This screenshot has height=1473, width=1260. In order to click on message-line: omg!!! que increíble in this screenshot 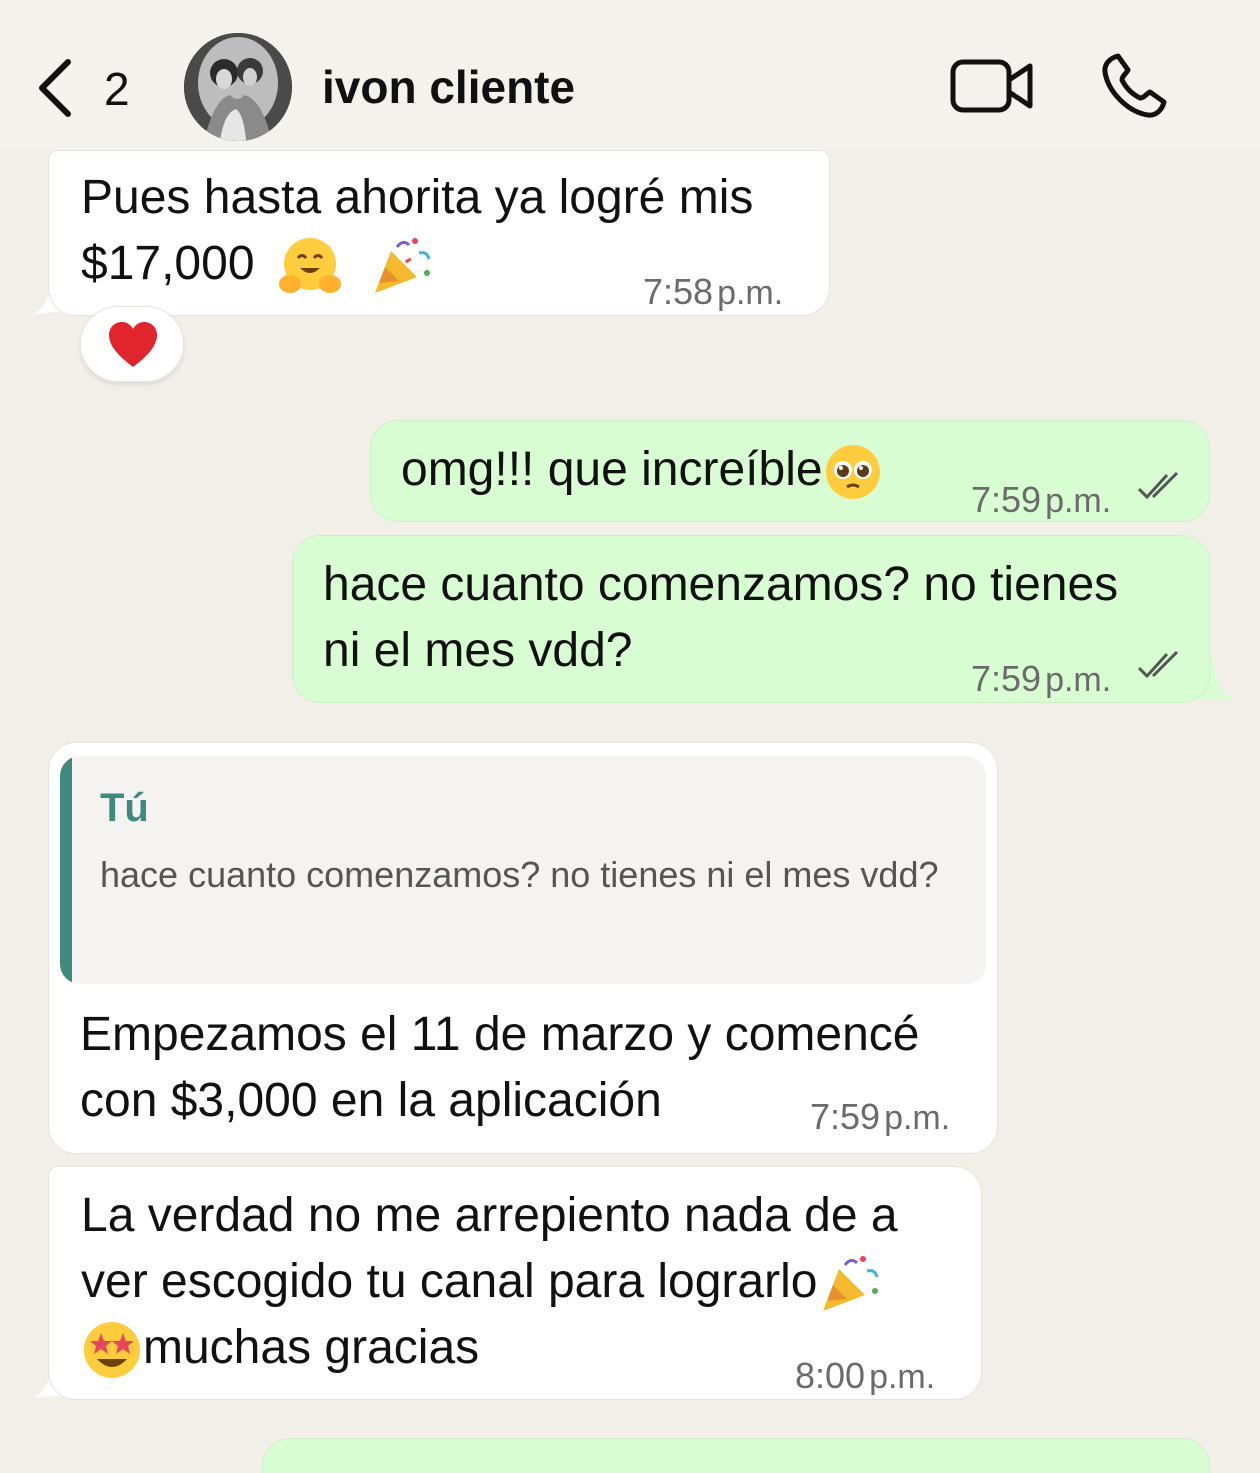, I will do `click(642, 470)`.